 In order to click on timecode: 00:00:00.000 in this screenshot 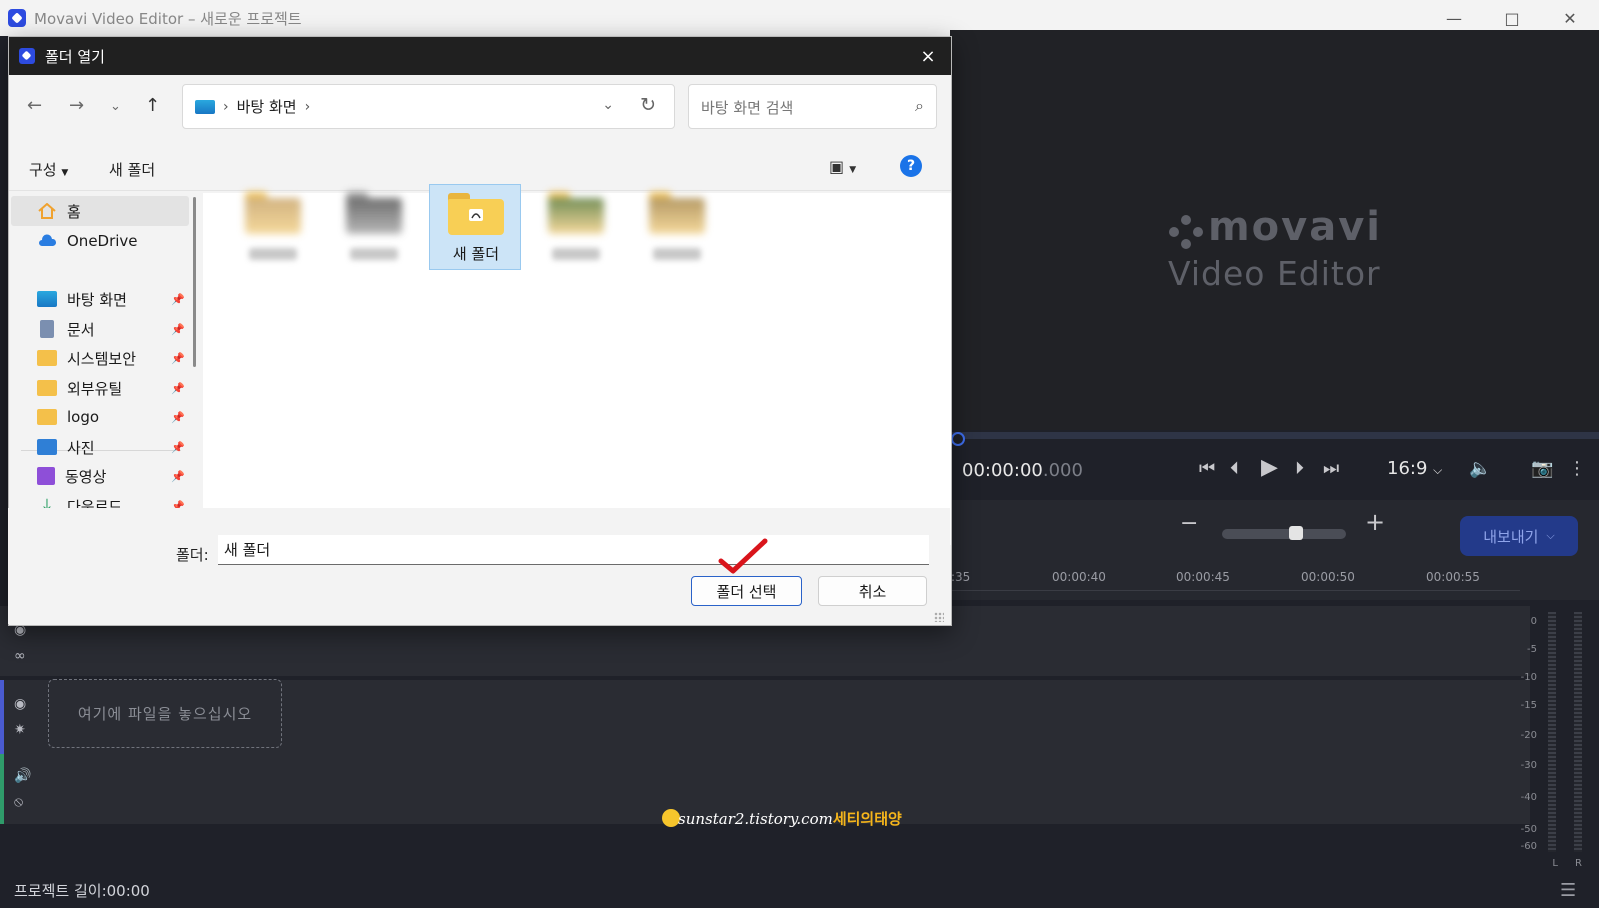, I will do `click(1022, 470)`.